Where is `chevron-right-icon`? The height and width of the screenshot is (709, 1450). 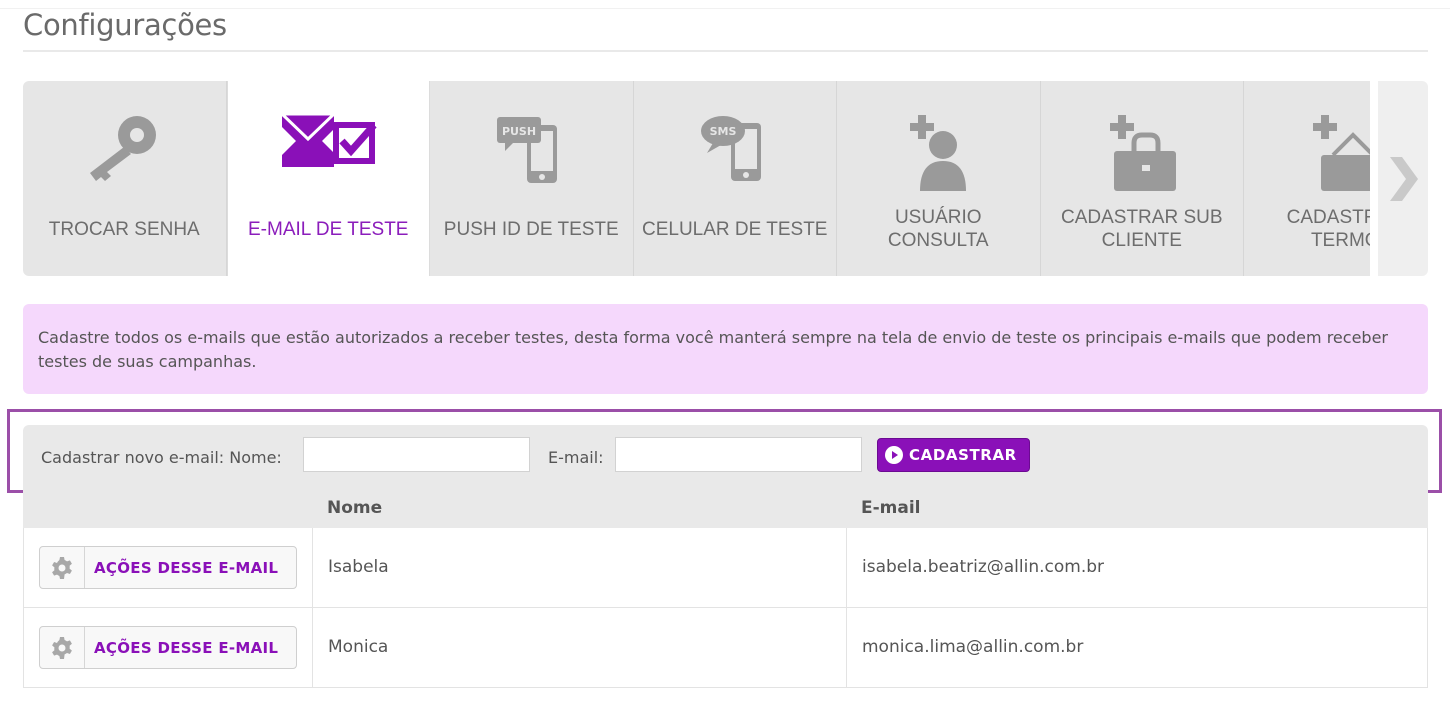
chevron-right-icon is located at coordinates (1404, 179).